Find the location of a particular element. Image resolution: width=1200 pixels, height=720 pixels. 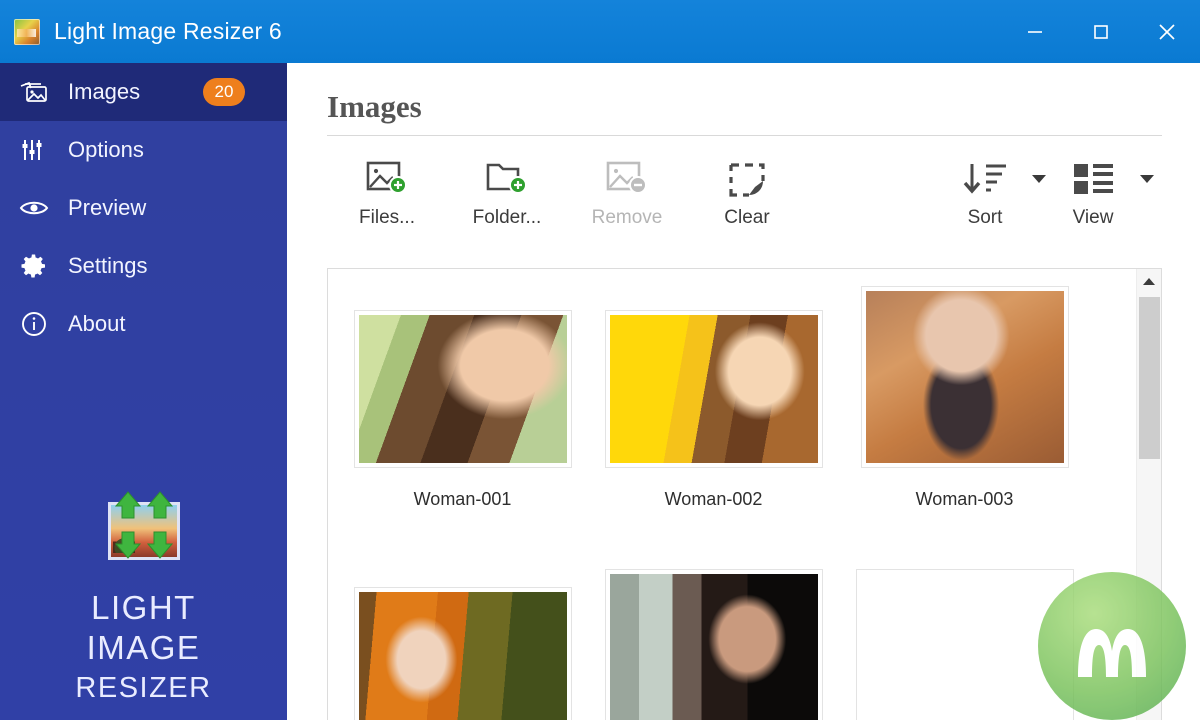

window-controls is located at coordinates (1101, 31).